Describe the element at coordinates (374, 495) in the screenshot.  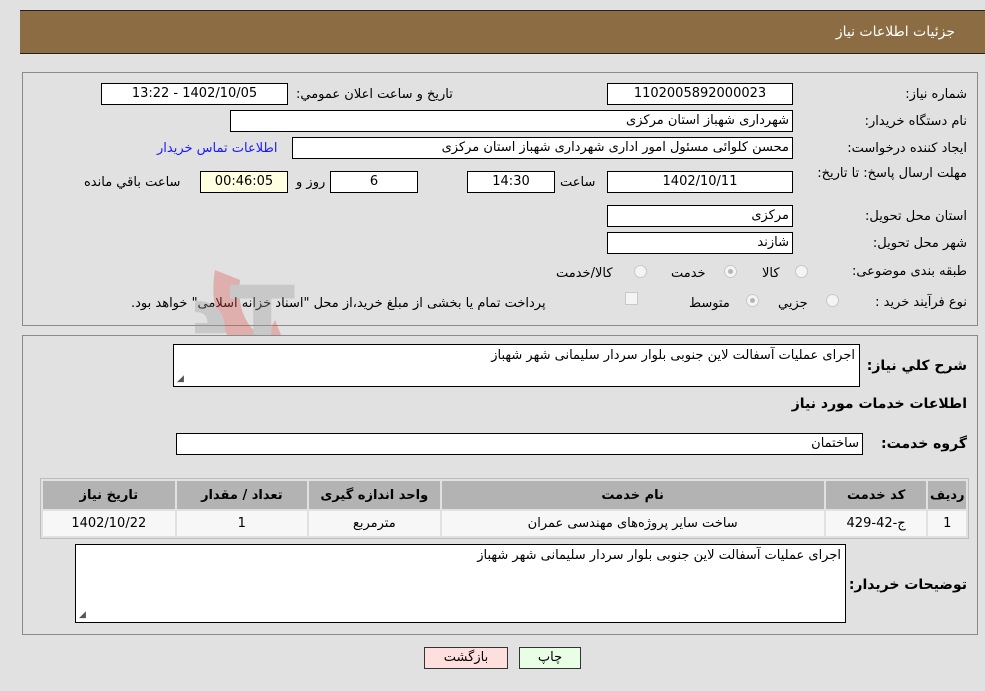
I see `col-unit: واحد اندازه گيری` at that location.